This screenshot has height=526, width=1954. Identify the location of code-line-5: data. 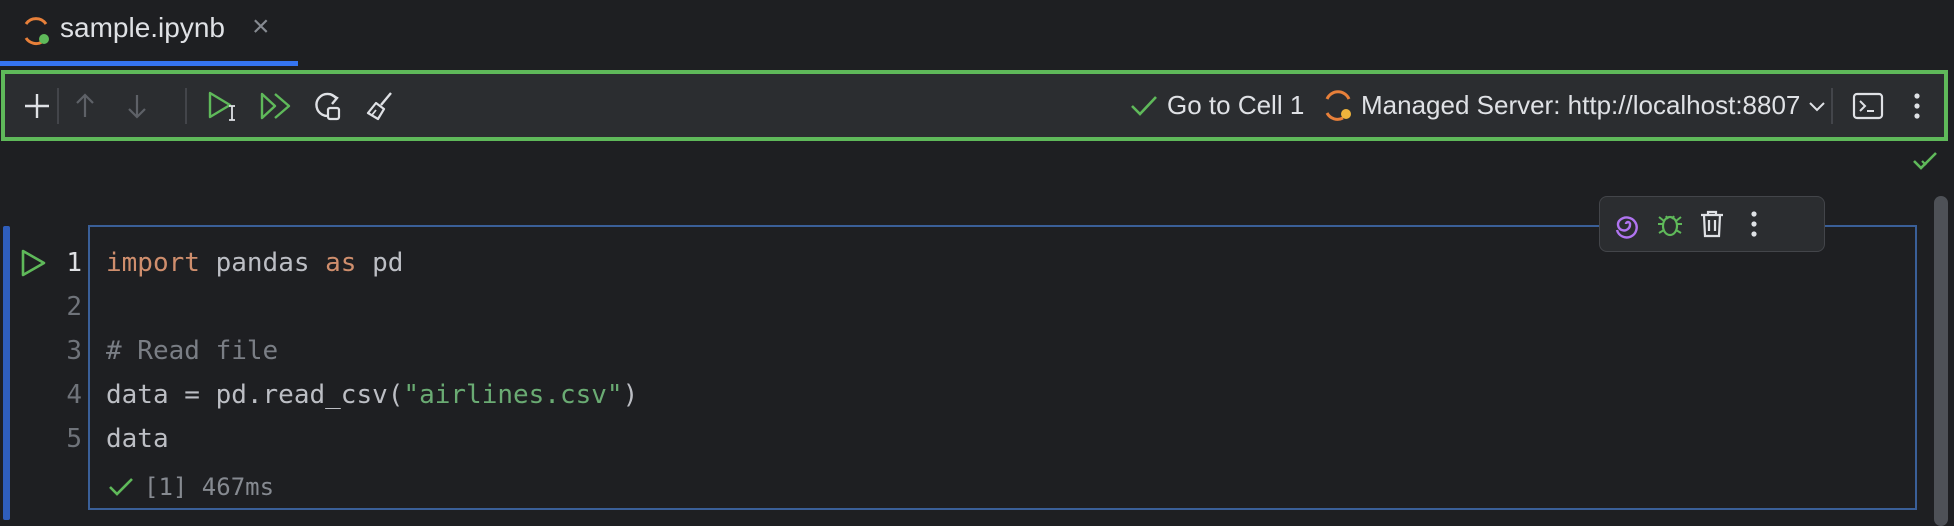
(137, 439).